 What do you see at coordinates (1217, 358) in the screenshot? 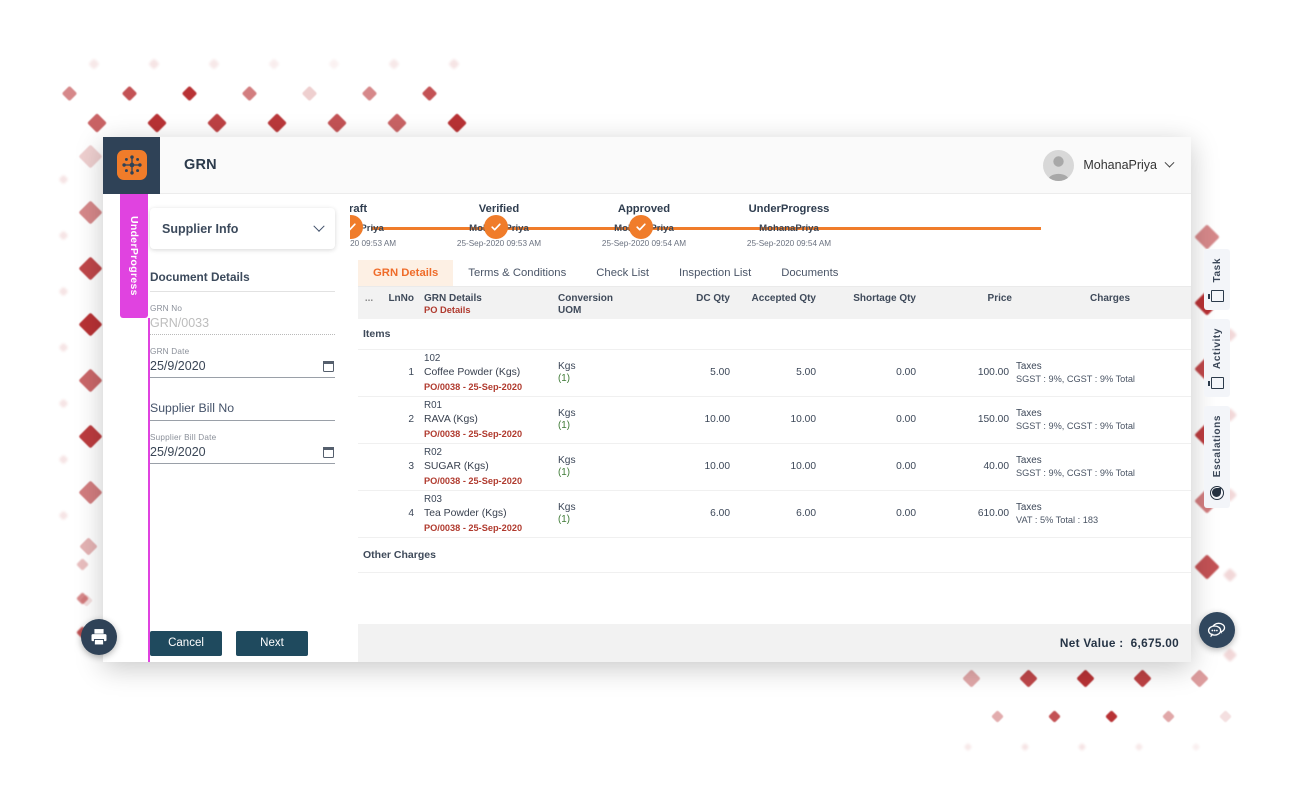
I see `rail-tab-activity: Activity` at bounding box center [1217, 358].